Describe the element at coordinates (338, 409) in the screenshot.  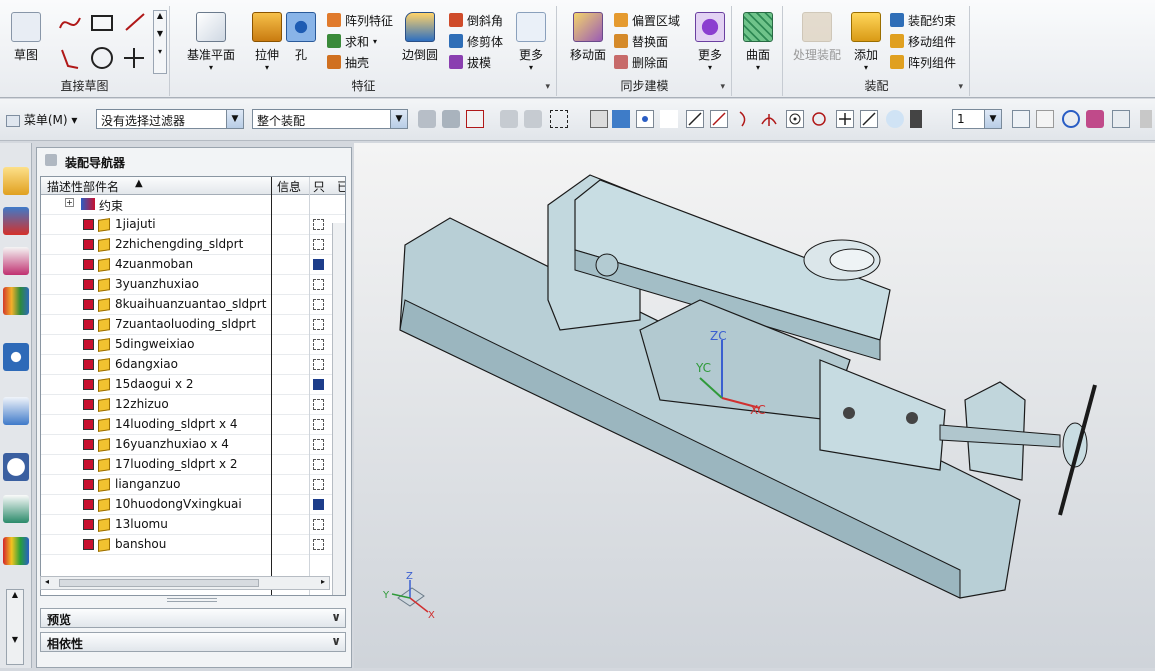
I see `tree-vertical-scrollbar` at that location.